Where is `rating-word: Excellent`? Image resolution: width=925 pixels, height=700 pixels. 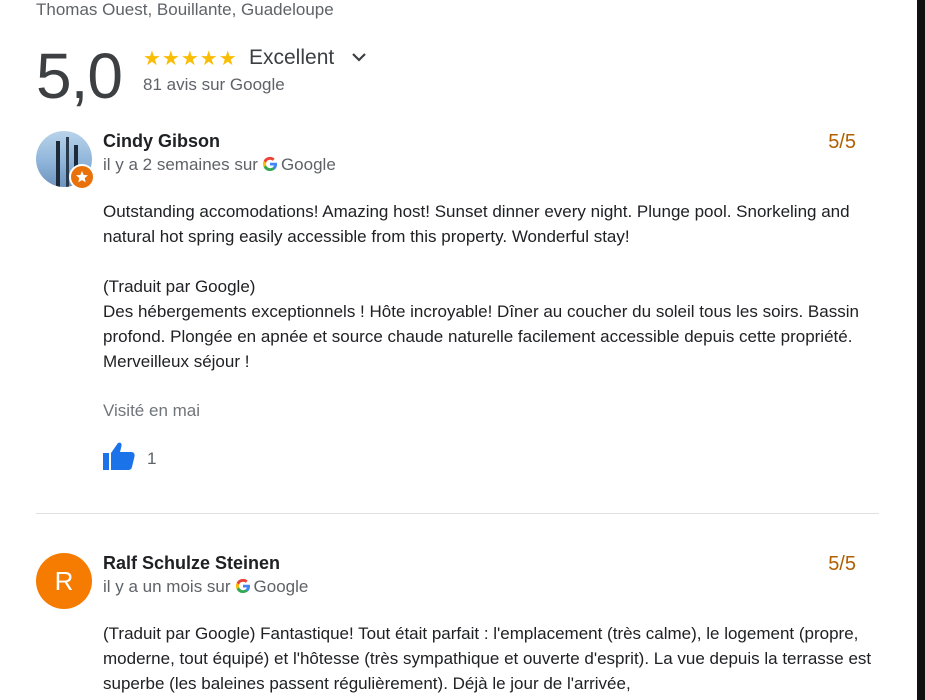
rating-word: Excellent is located at coordinates (292, 57).